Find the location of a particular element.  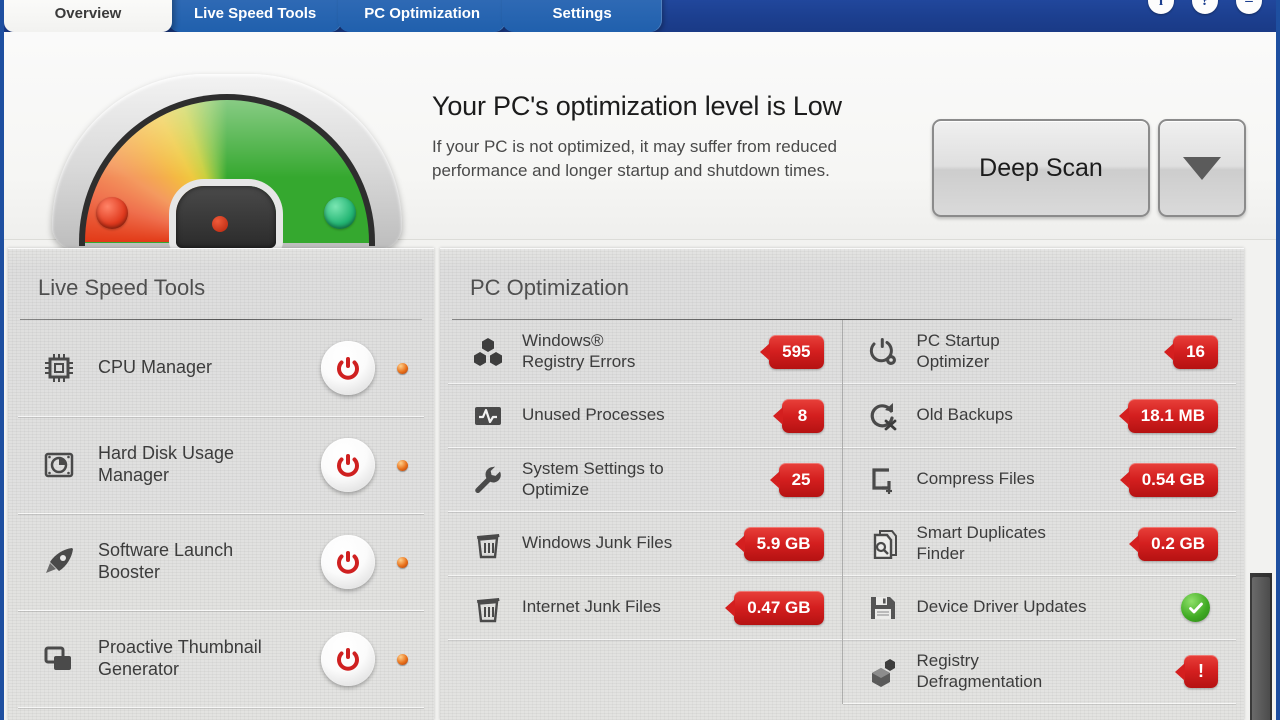

list-item: Unused Processes 8 is located at coordinates (645, 416).